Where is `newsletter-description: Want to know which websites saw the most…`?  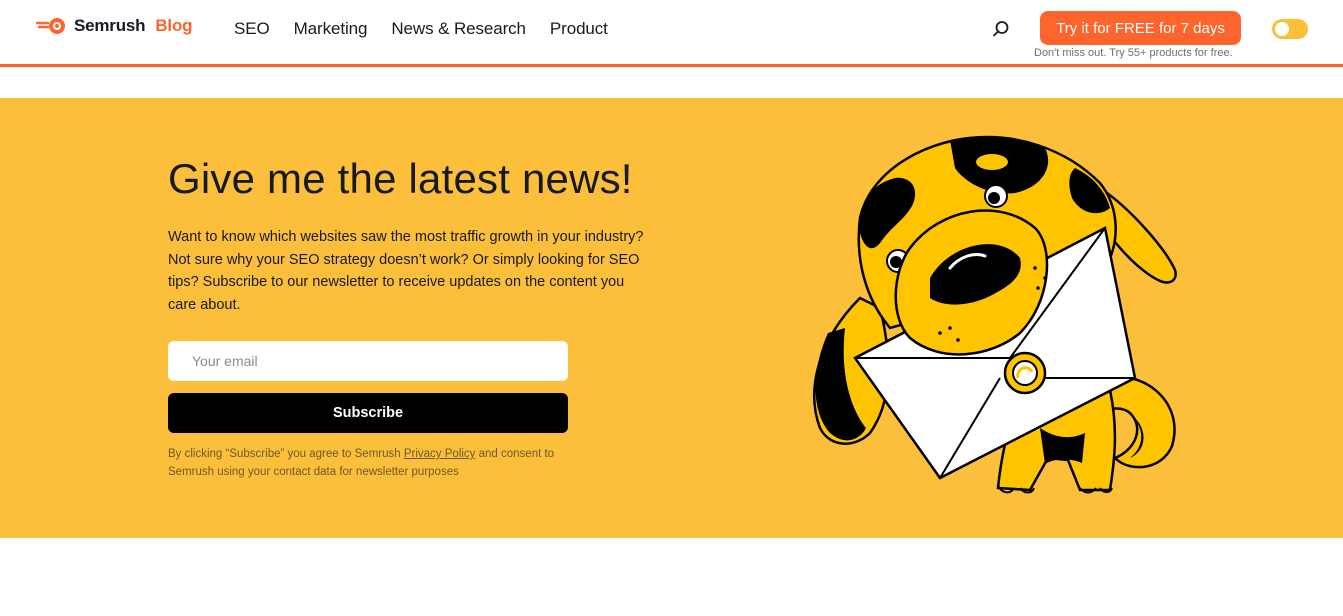
newsletter-description: Want to know which websites saw the most… is located at coordinates (406, 271).